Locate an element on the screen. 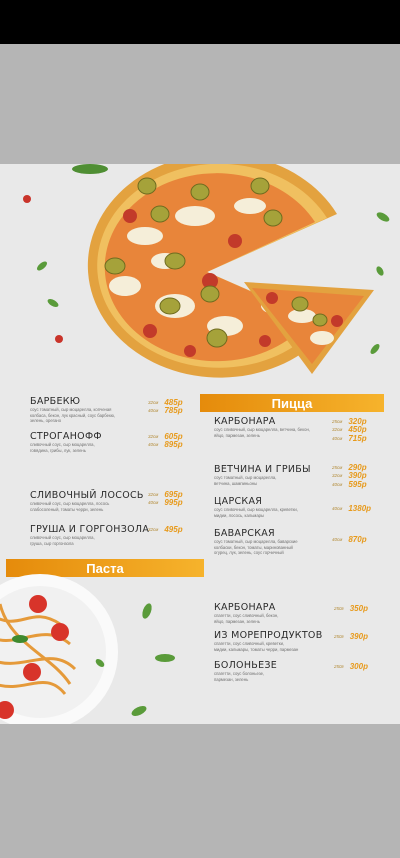  tomato-icon is located at coordinates (59, 339).